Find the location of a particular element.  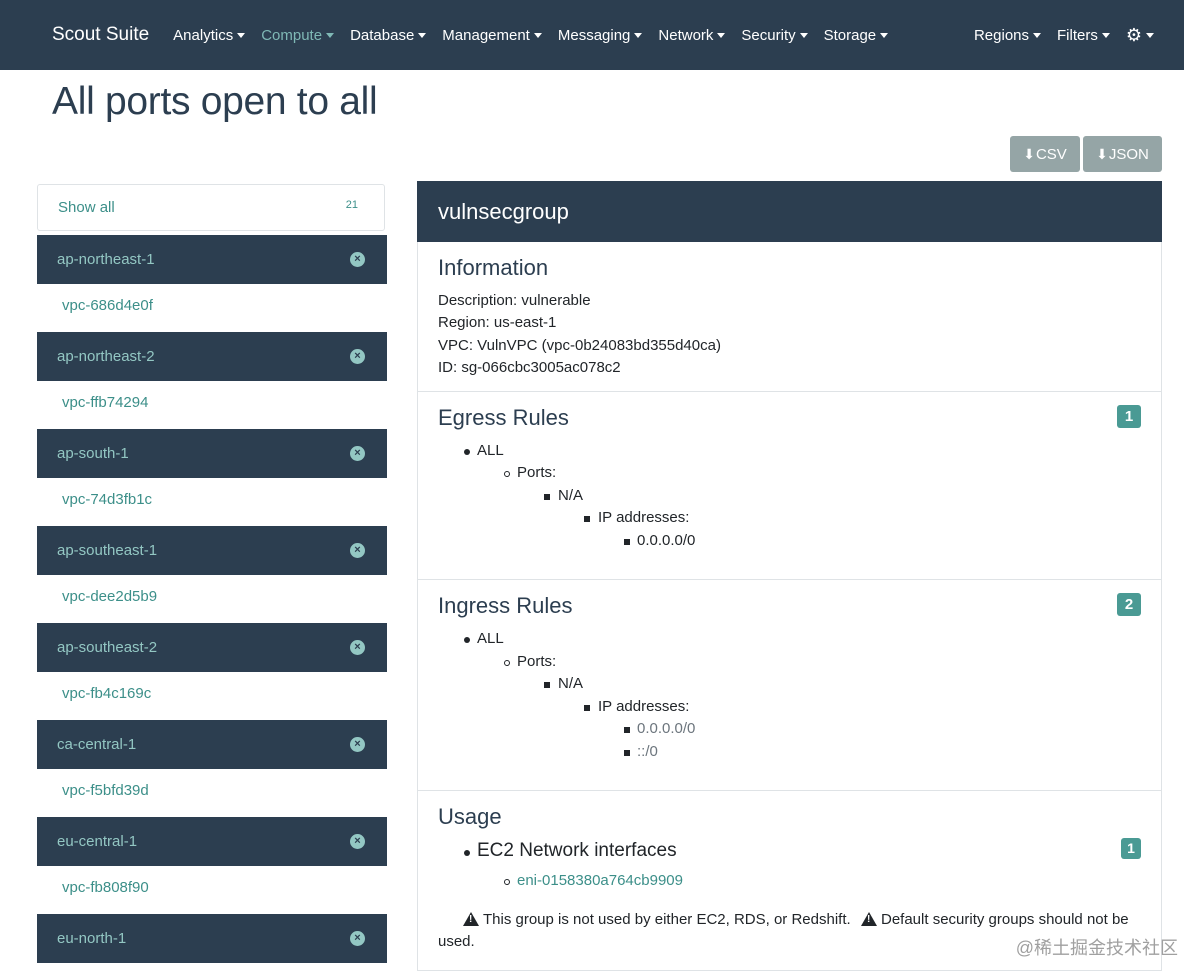

ingress-ports-value: N/A is located at coordinates (571, 683).